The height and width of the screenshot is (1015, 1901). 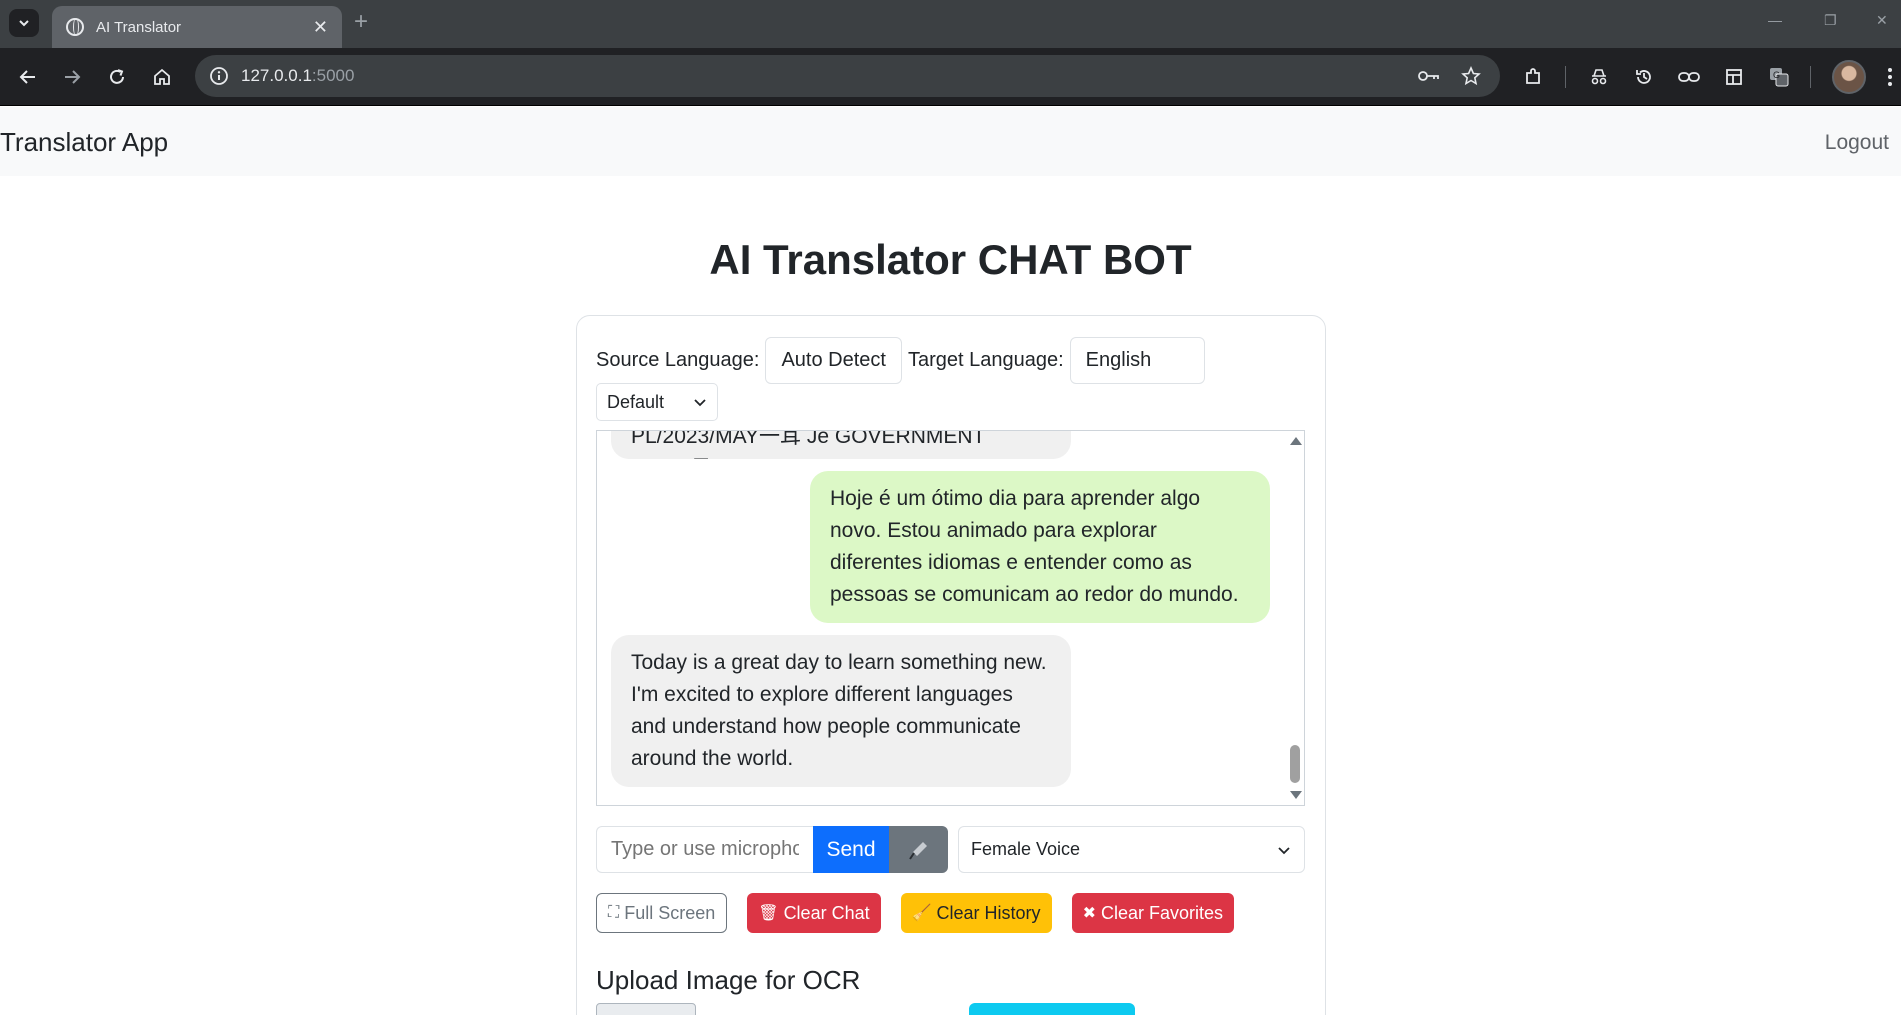 What do you see at coordinates (1295, 618) in the screenshot?
I see `chat-scrollbar` at bounding box center [1295, 618].